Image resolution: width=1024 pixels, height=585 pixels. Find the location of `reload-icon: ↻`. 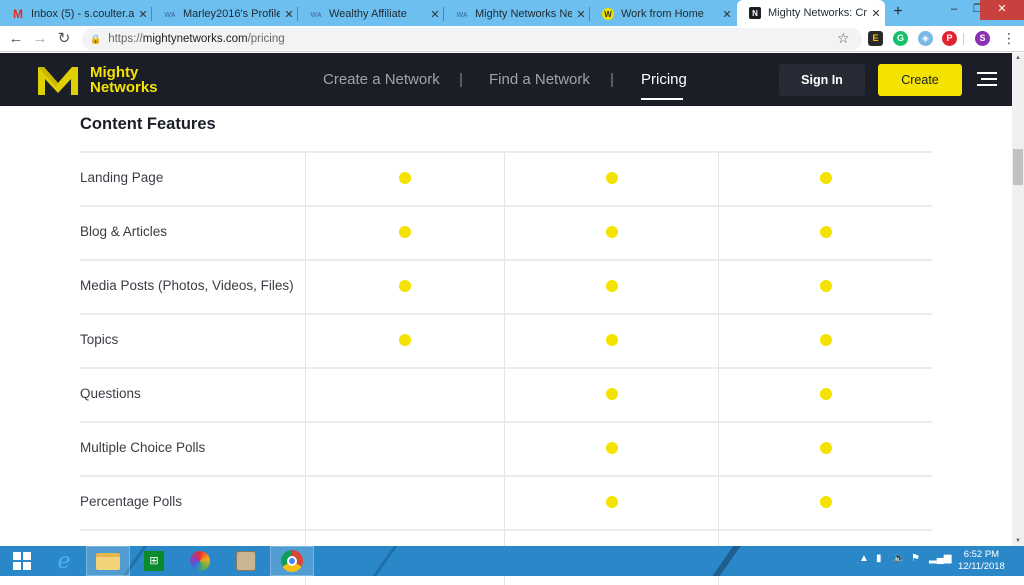

reload-icon: ↻ is located at coordinates (64, 39).